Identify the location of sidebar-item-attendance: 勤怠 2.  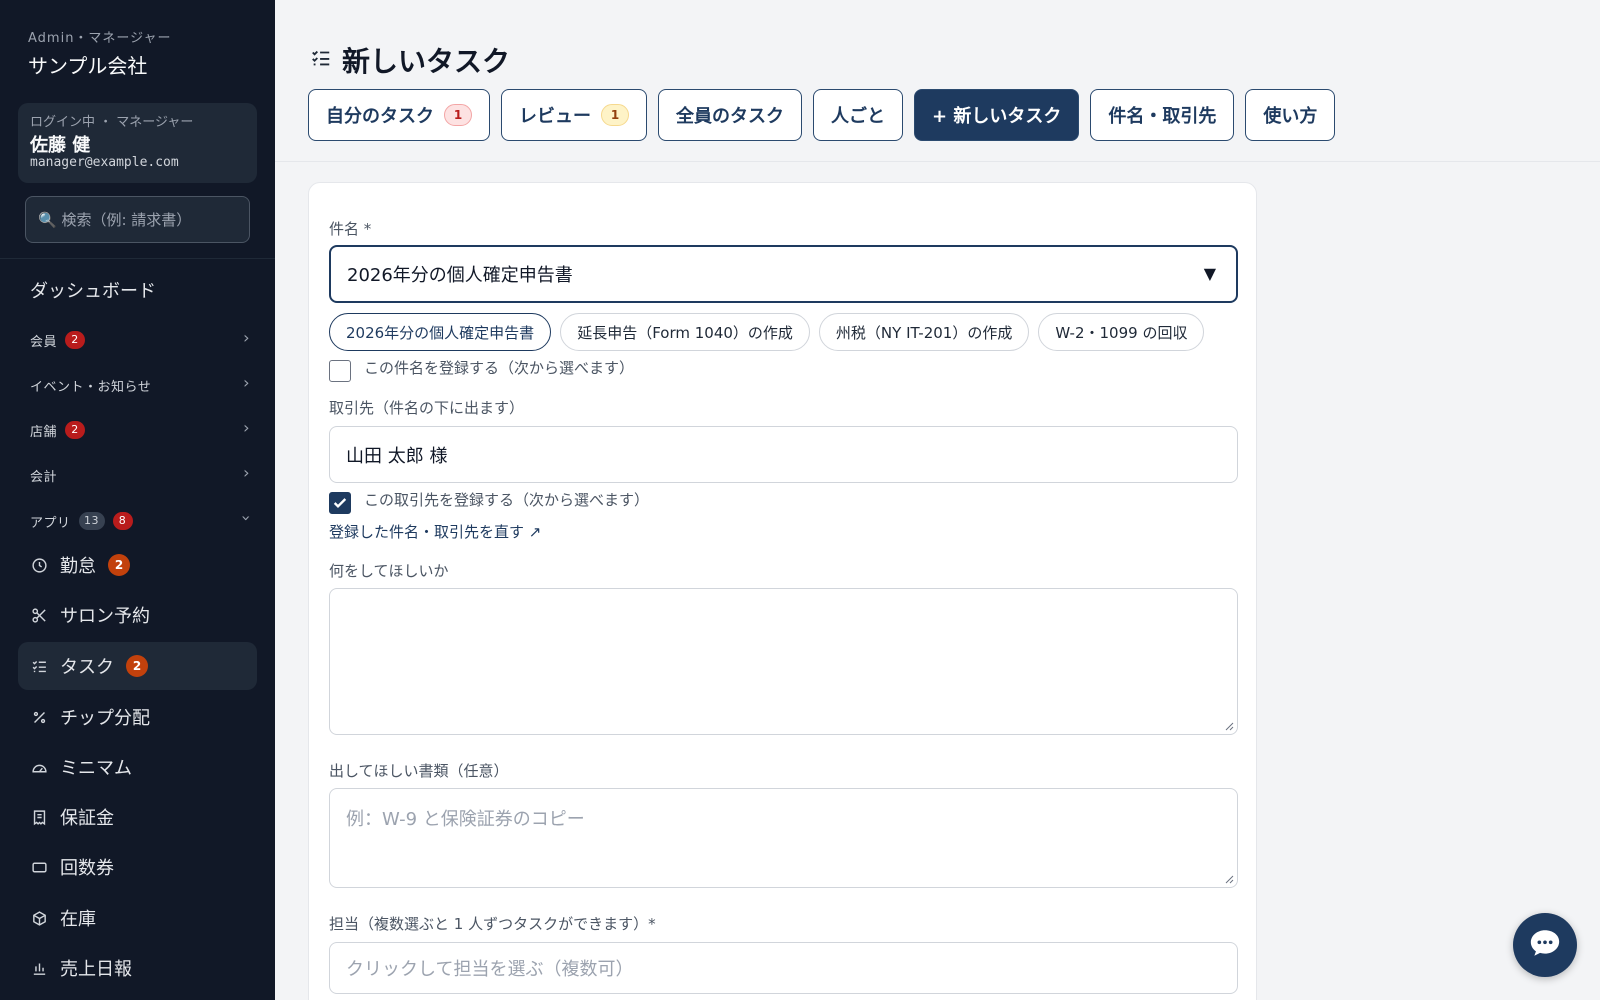
(137, 565).